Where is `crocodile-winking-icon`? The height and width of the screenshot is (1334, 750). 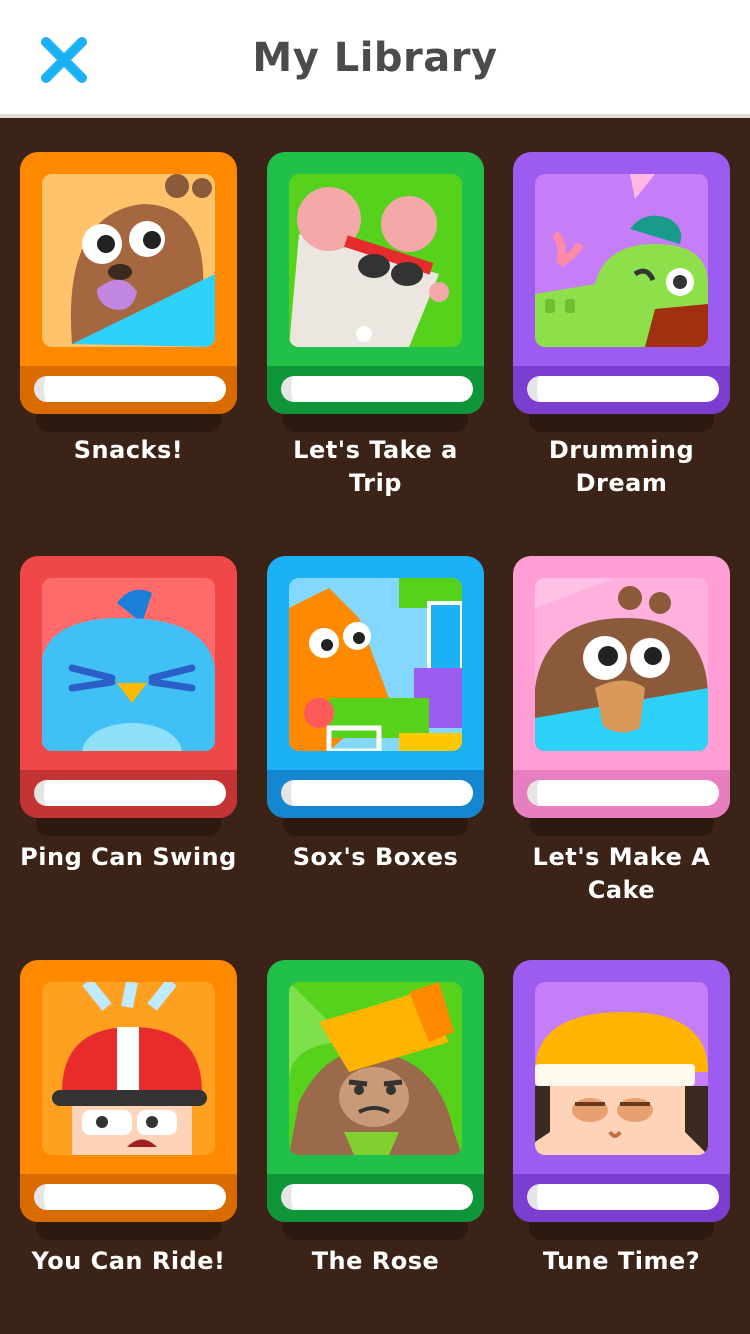
crocodile-winking-icon is located at coordinates (621, 260).